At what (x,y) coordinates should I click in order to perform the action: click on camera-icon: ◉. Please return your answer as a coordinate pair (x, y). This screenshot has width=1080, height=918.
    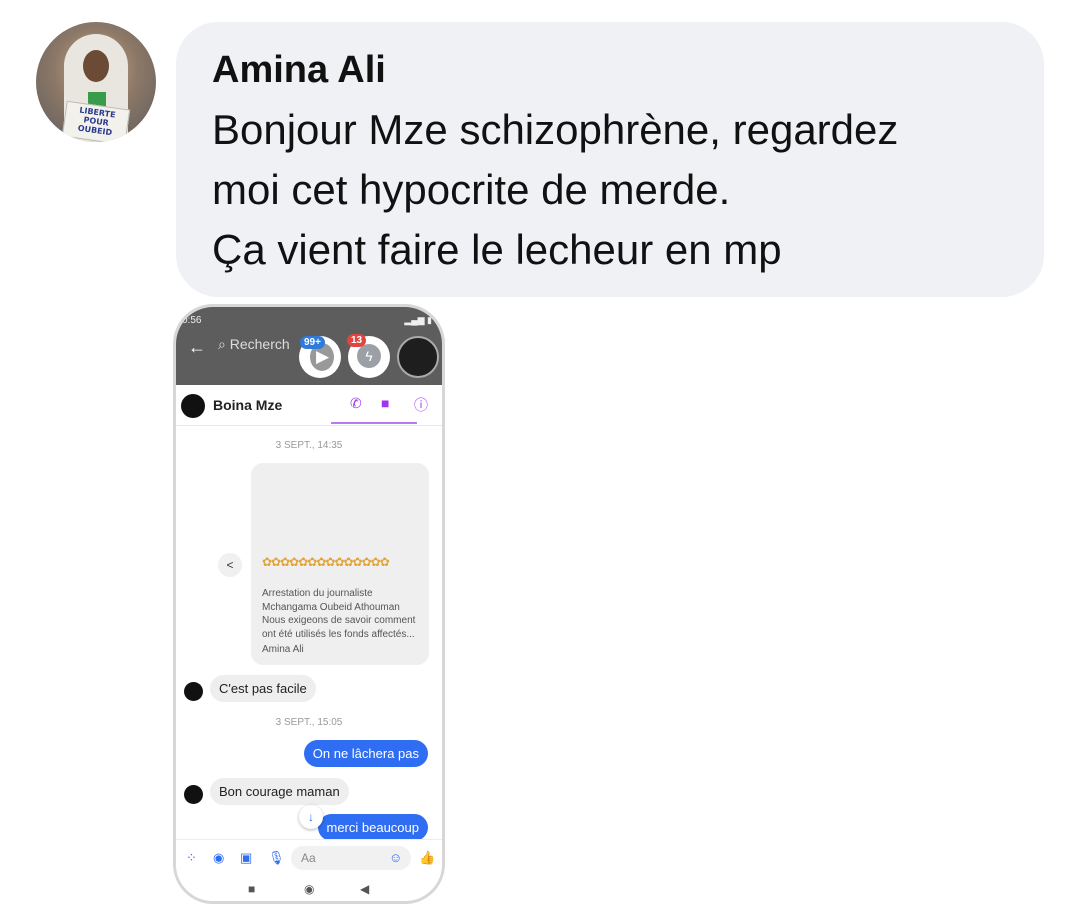
    Looking at the image, I should click on (219, 857).